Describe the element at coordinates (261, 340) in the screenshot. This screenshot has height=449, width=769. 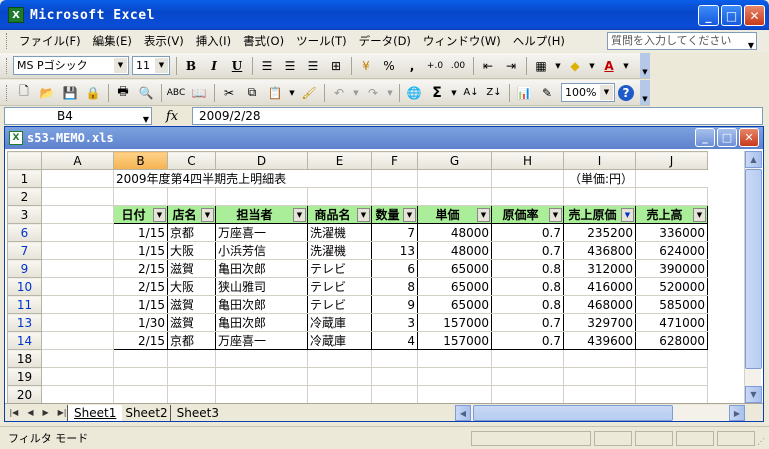
I see `data-cell: 万座喜一` at that location.